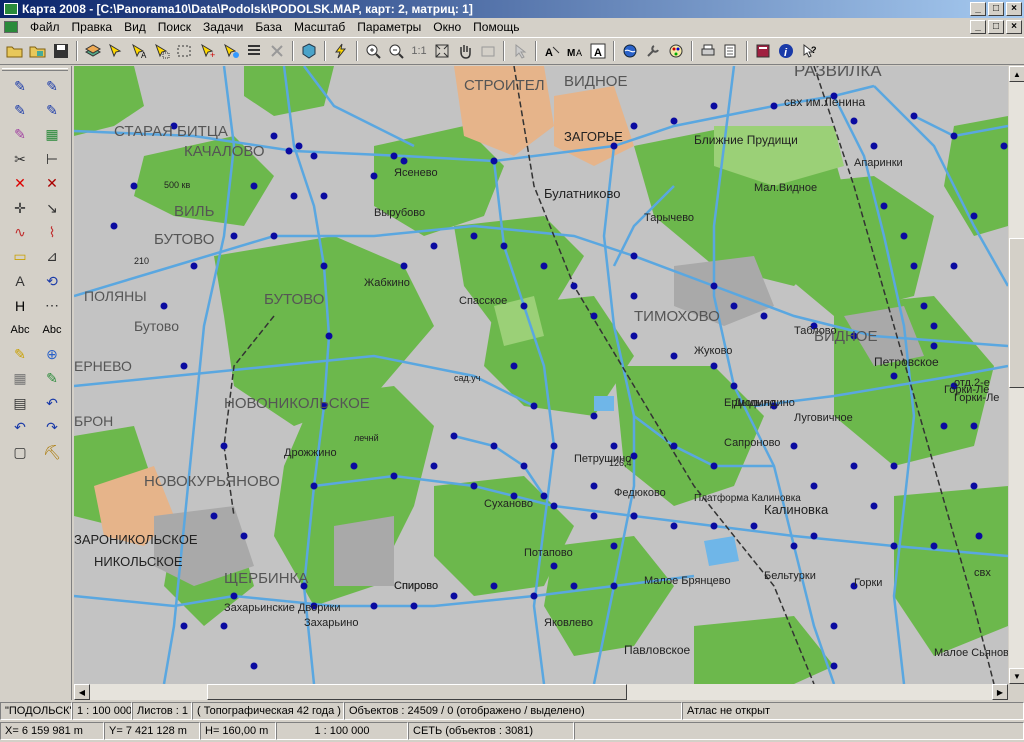  Describe the element at coordinates (52, 403) in the screenshot. I see `undo-list-icon: ↶` at that location.